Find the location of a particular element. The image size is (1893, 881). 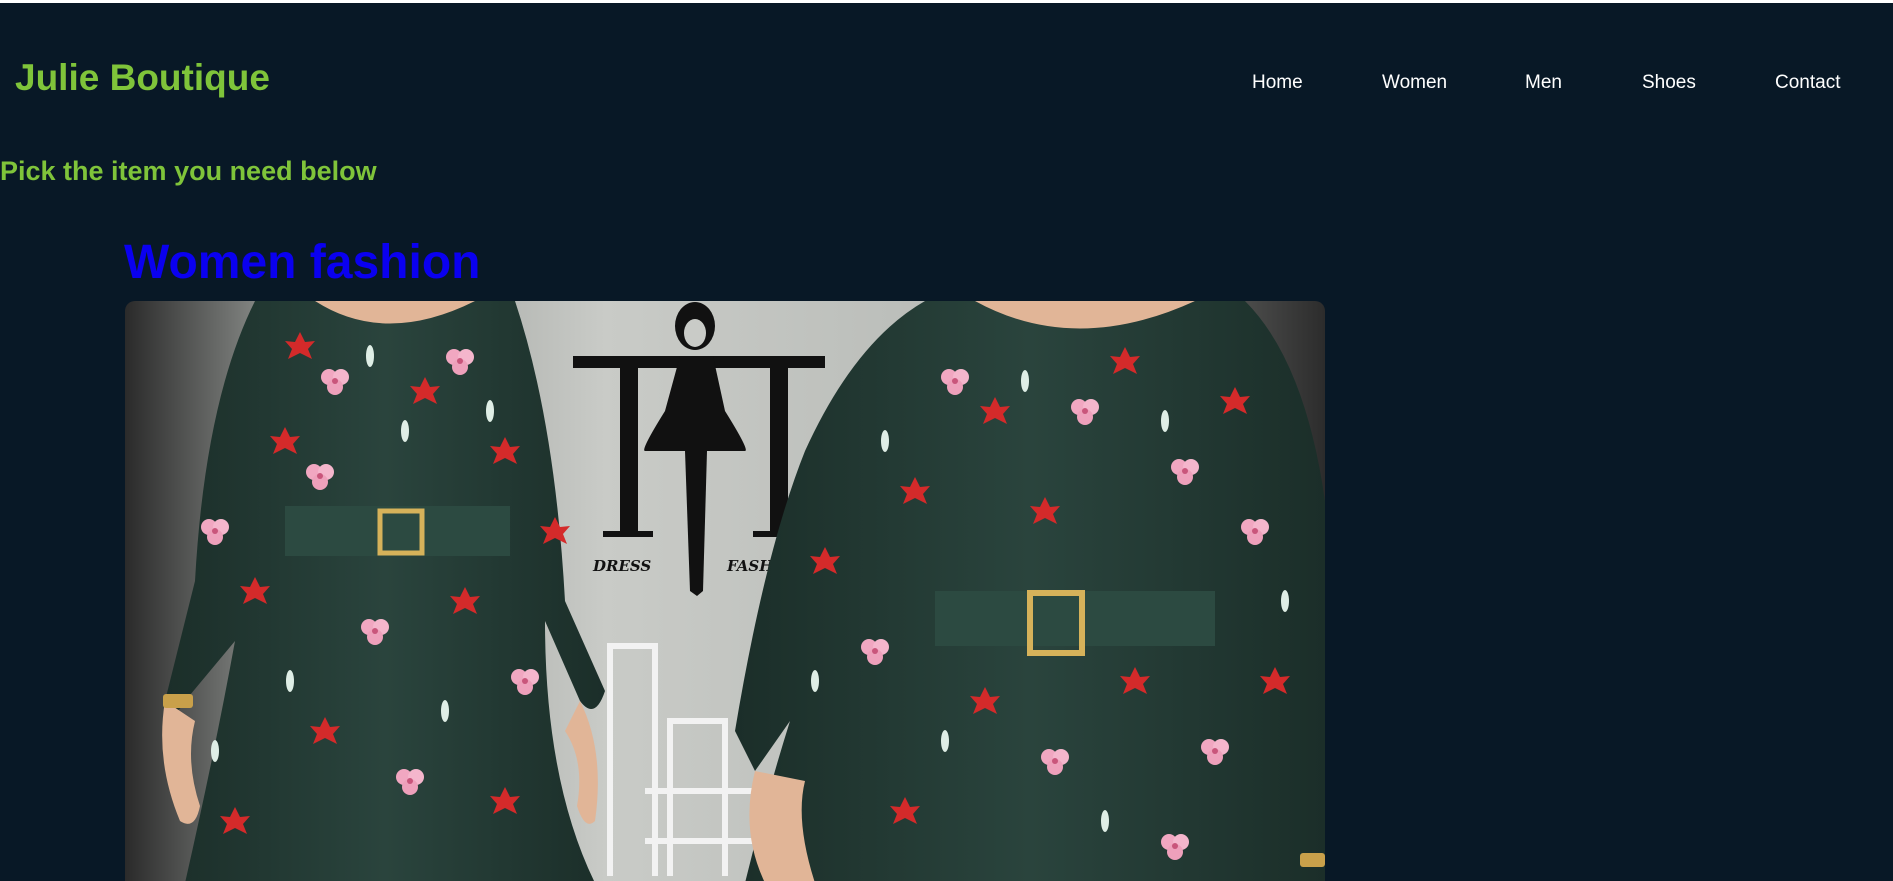

nav-link-contact: Contact is located at coordinates (1807, 83).